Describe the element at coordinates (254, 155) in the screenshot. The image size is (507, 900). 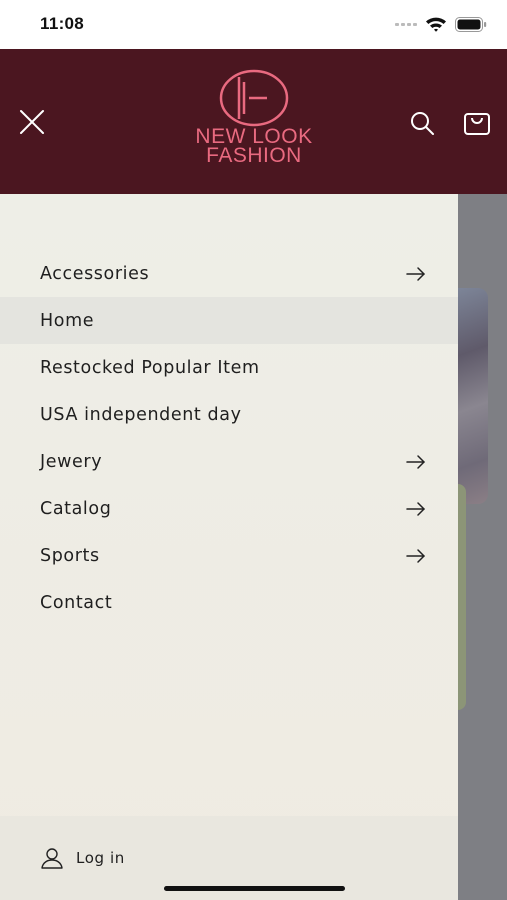
I see `brand-name-line2: FASHION` at that location.